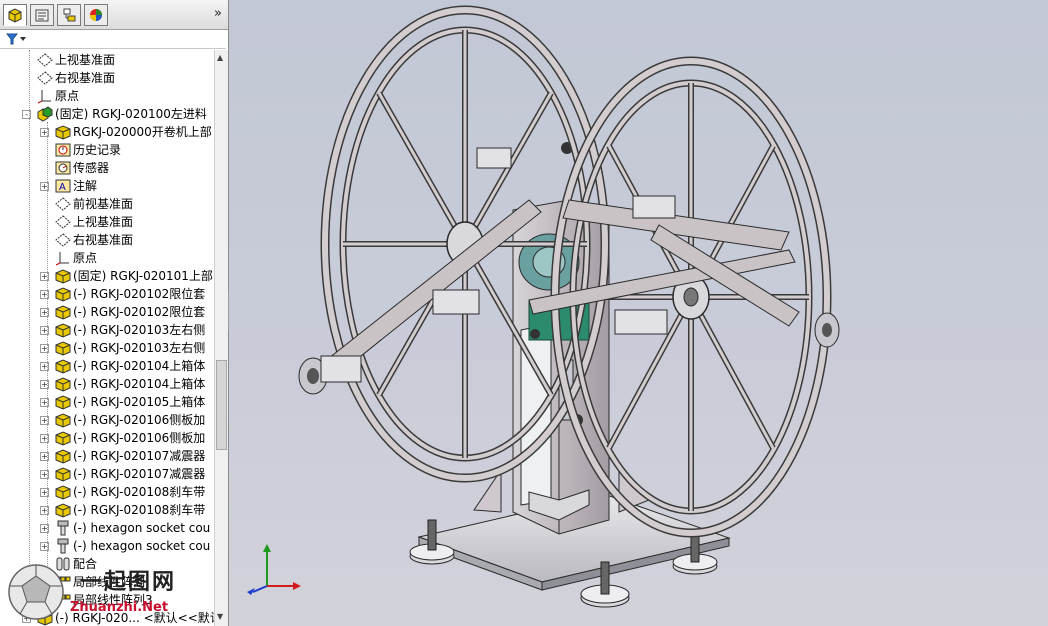 This screenshot has width=1048, height=626. I want to click on svg-text: A, so click(62, 187).